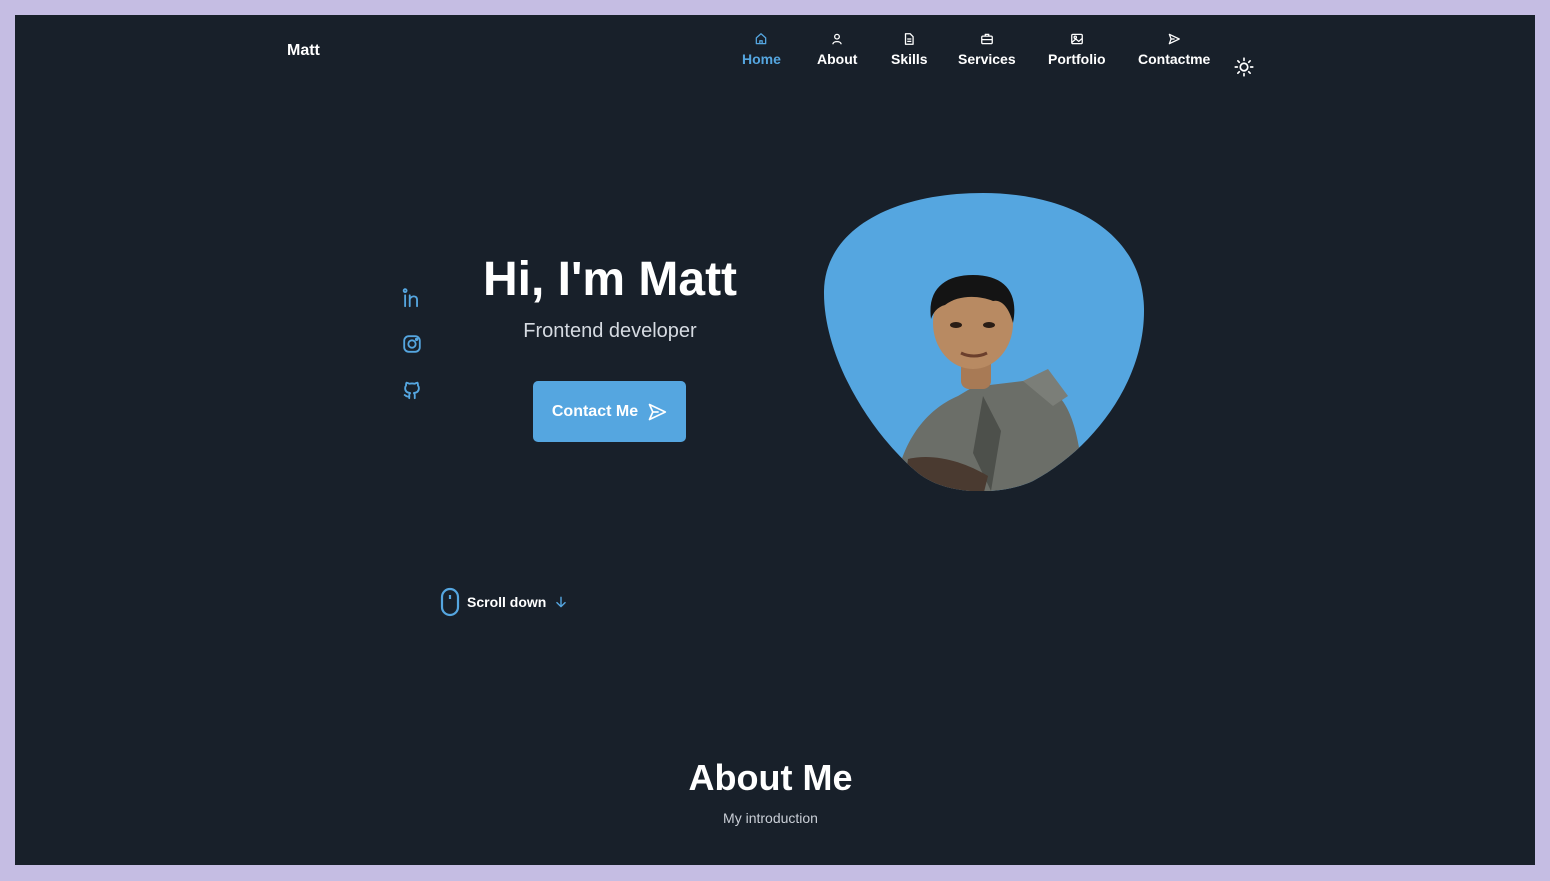 The height and width of the screenshot is (881, 1550). What do you see at coordinates (1244, 67) in the screenshot?
I see `sun-icon` at bounding box center [1244, 67].